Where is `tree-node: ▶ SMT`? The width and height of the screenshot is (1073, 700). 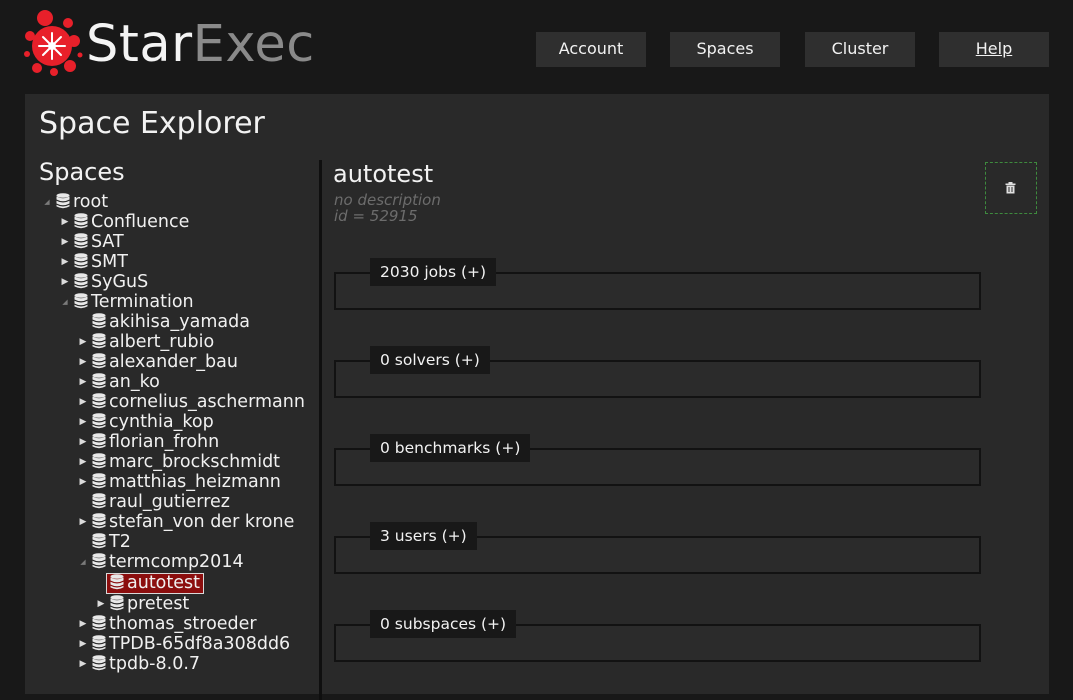
tree-node: ▶ SMT is located at coordinates (93, 262).